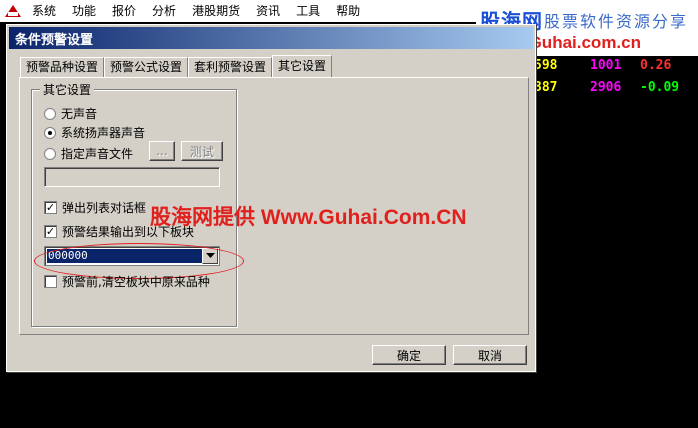  I want to click on radio-sound-file: 指定声音文件, so click(88, 153).